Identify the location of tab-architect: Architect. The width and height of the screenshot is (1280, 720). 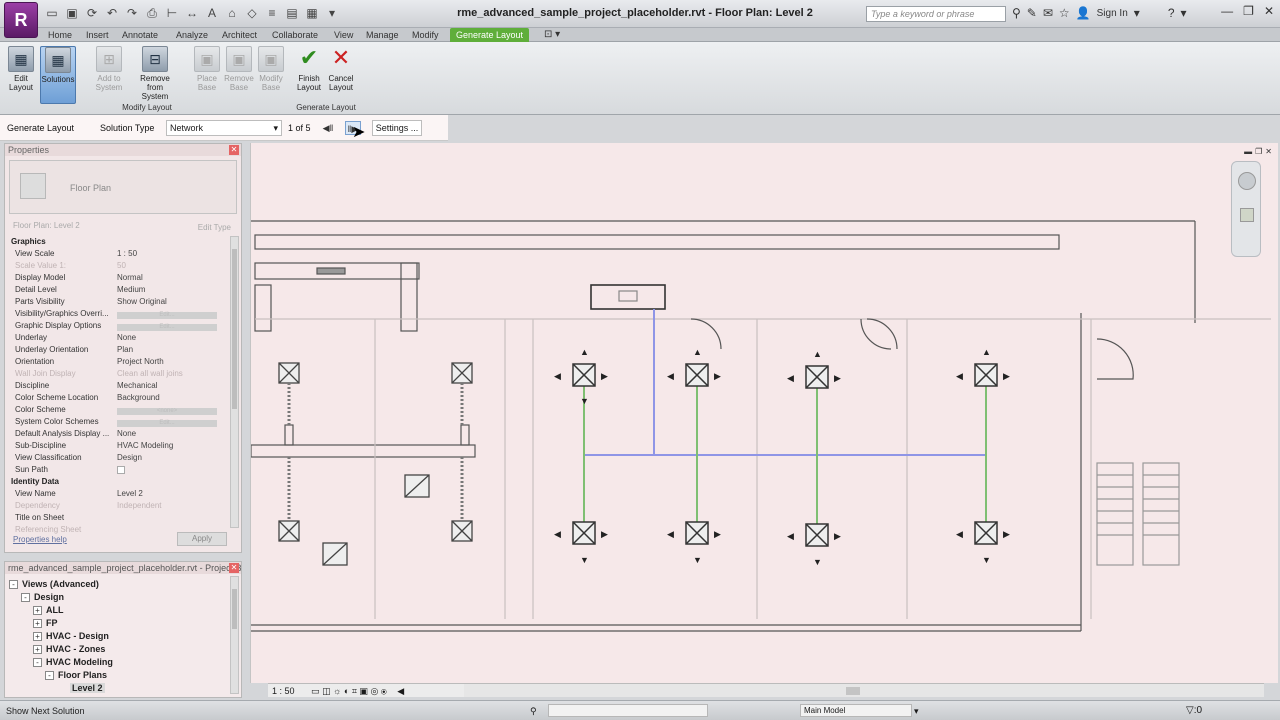
(239, 35).